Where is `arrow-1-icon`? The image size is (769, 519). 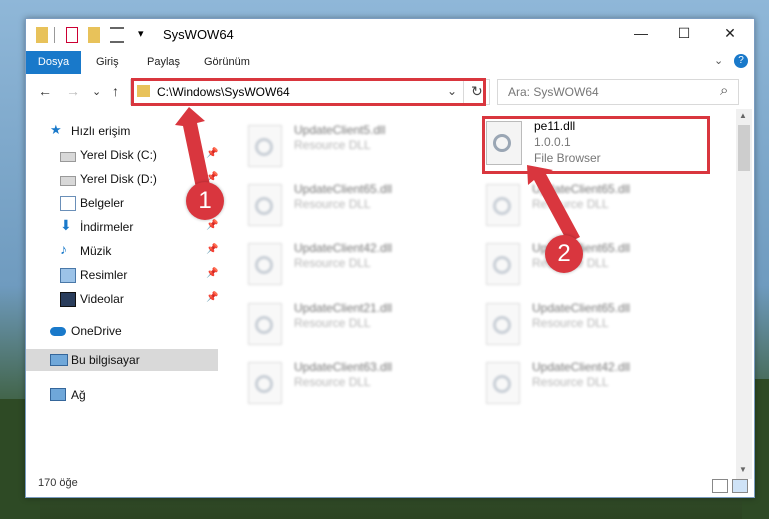 arrow-1-icon is located at coordinates (192, 147).